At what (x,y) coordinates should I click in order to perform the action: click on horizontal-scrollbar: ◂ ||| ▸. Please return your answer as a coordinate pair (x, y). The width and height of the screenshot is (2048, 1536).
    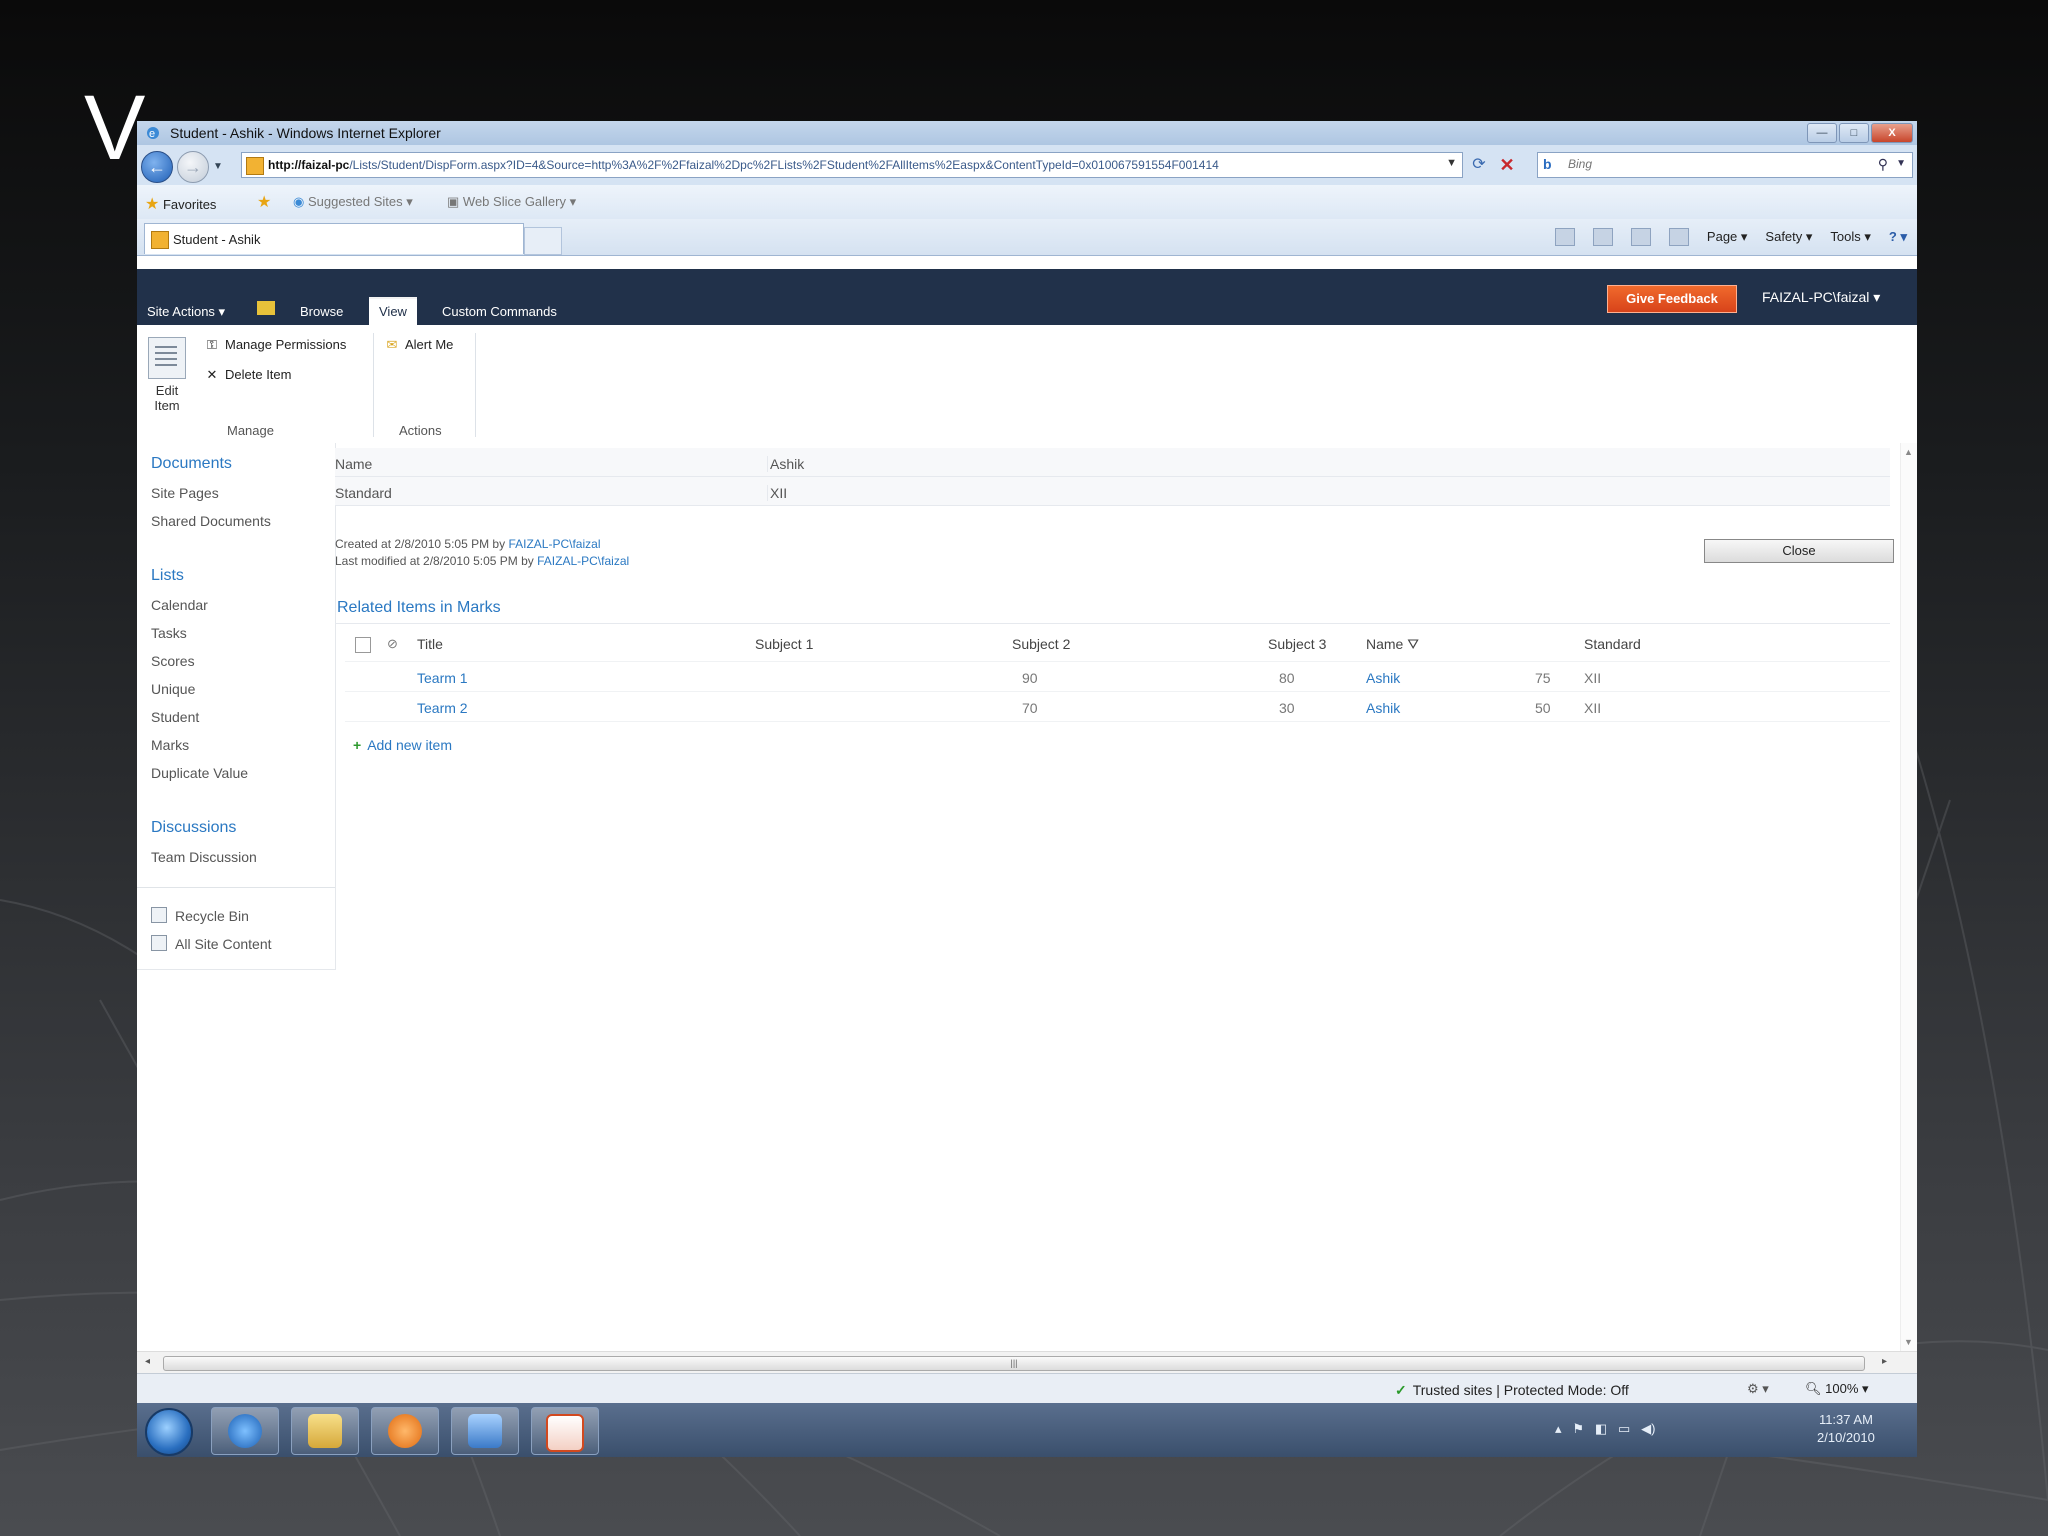
    Looking at the image, I should click on (1027, 1362).